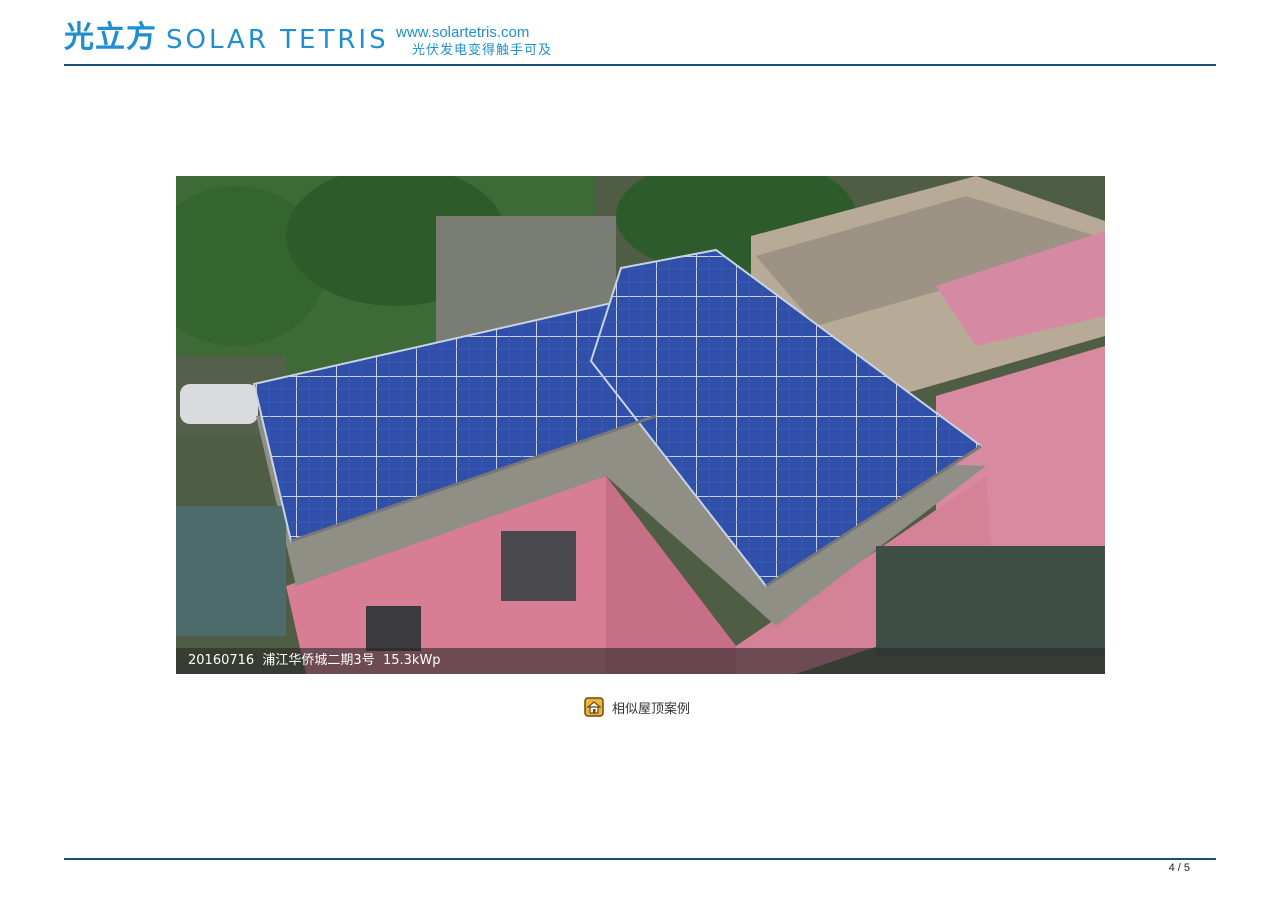 This screenshot has height=904, width=1280. Describe the element at coordinates (594, 707) in the screenshot. I see `house-icon` at that location.